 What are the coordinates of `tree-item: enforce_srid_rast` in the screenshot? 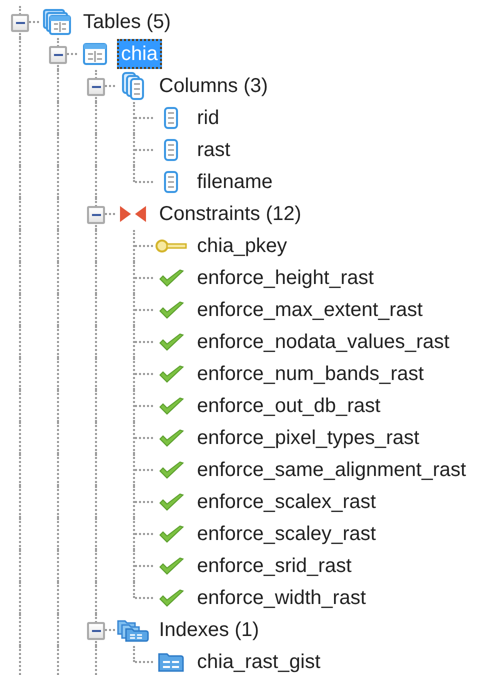 It's located at (274, 566).